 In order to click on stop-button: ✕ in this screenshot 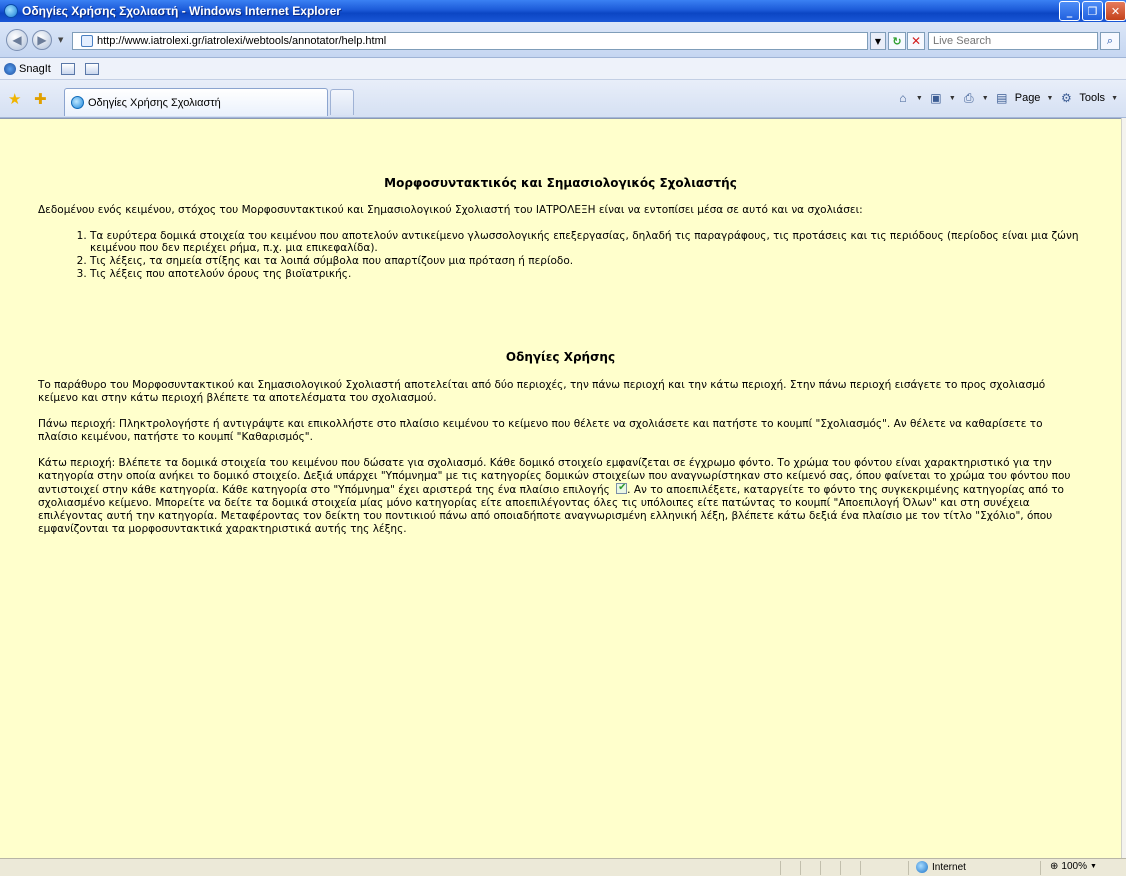, I will do `click(916, 41)`.